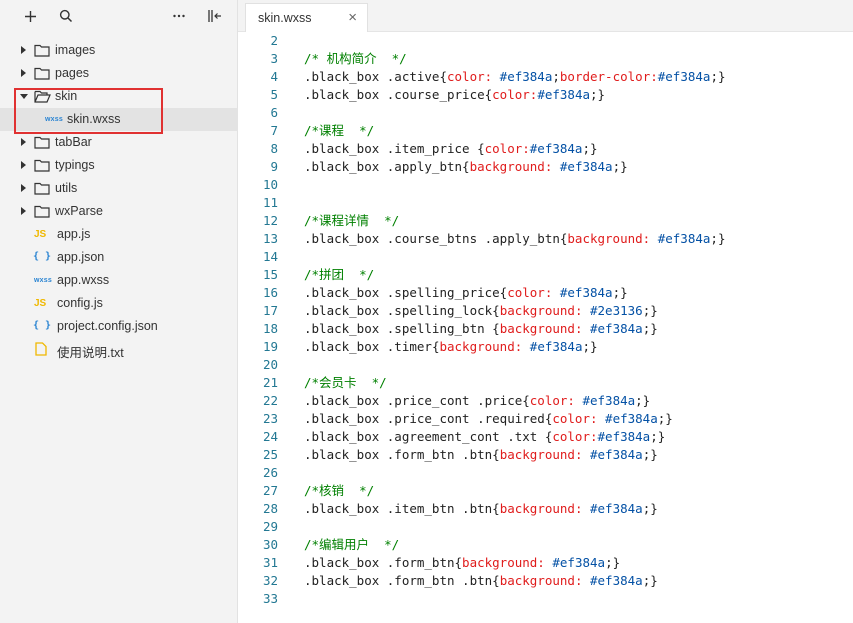 The height and width of the screenshot is (623, 853). Describe the element at coordinates (73, 142) in the screenshot. I see `tree-item-label: tabBar` at that location.